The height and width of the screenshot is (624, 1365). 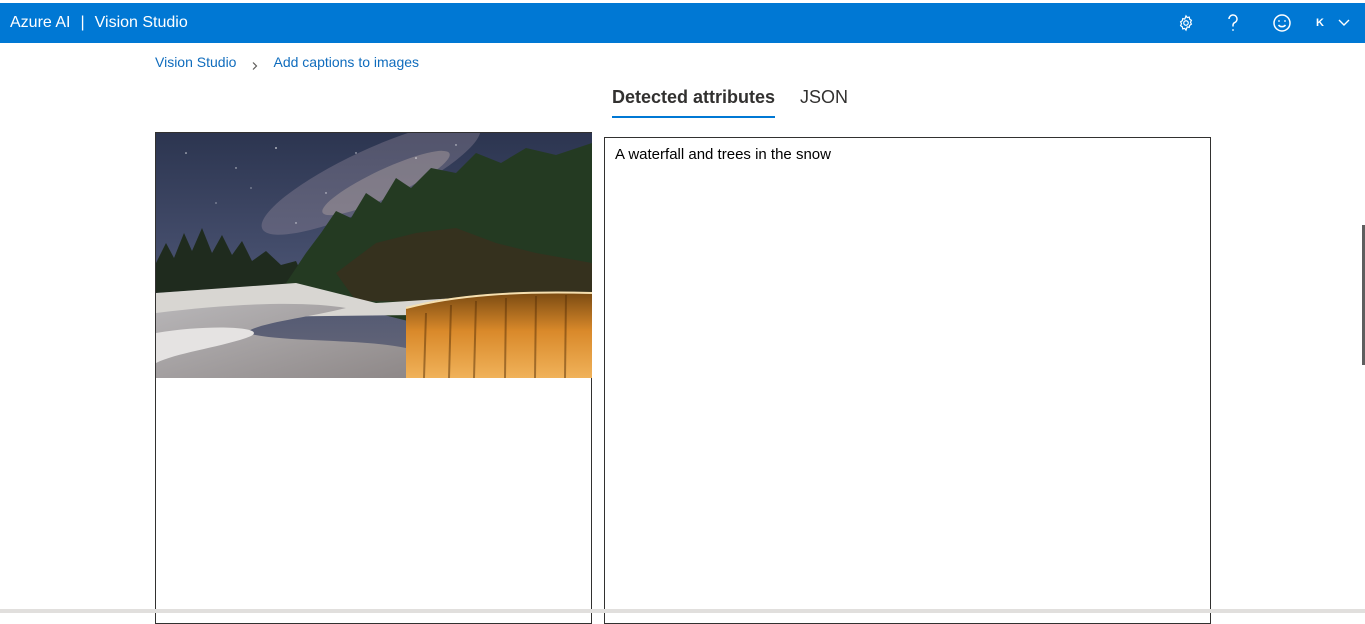 What do you see at coordinates (693, 97) in the screenshot?
I see `tab-detected-attributes: Detected attributes` at bounding box center [693, 97].